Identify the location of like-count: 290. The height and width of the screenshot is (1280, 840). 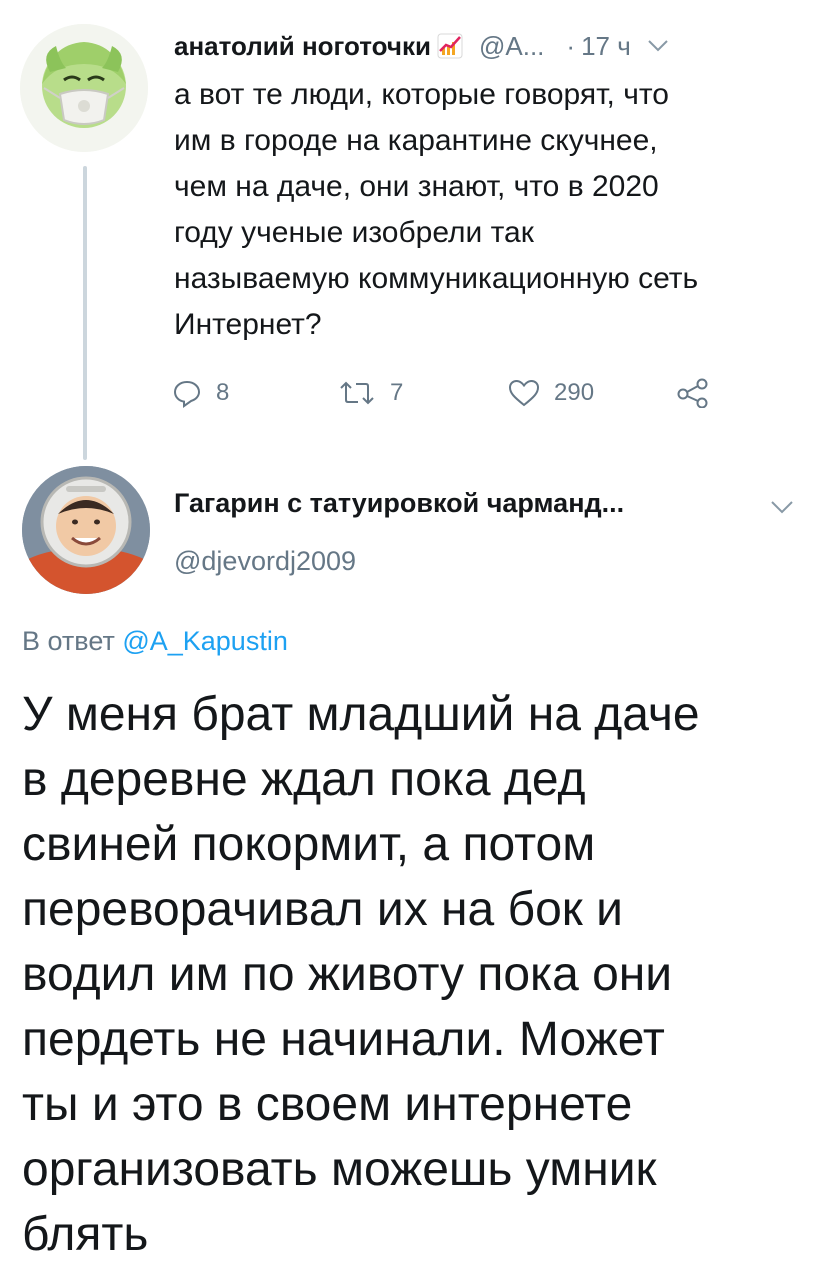
(574, 392).